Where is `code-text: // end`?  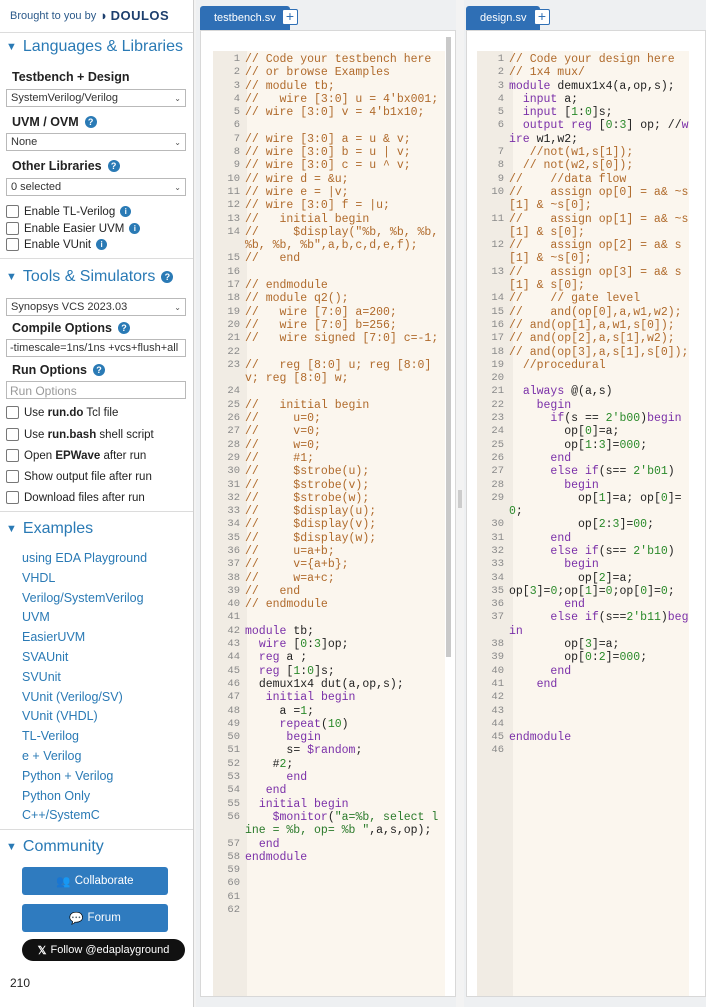 code-text: // end is located at coordinates (344, 591).